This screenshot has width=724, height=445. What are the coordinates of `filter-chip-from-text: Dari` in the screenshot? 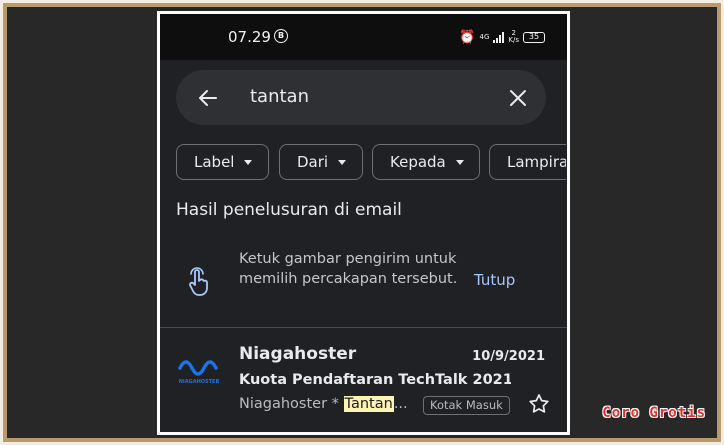 It's located at (313, 162).